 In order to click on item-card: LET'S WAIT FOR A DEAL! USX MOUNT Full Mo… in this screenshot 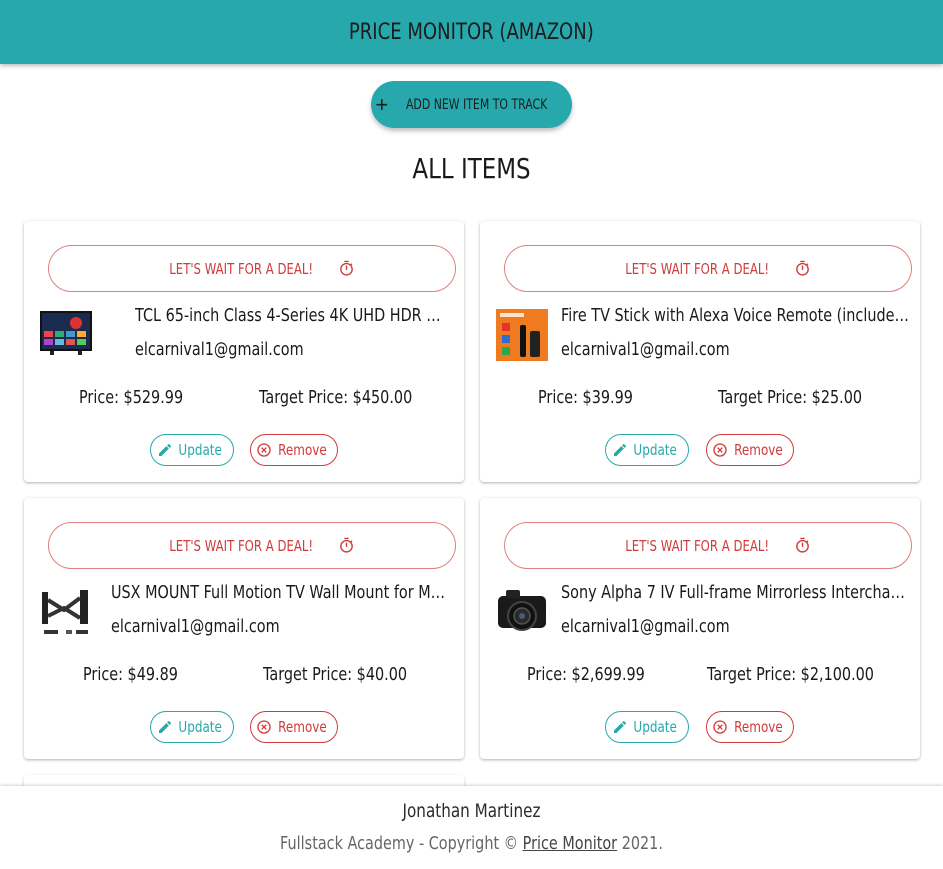, I will do `click(244, 628)`.